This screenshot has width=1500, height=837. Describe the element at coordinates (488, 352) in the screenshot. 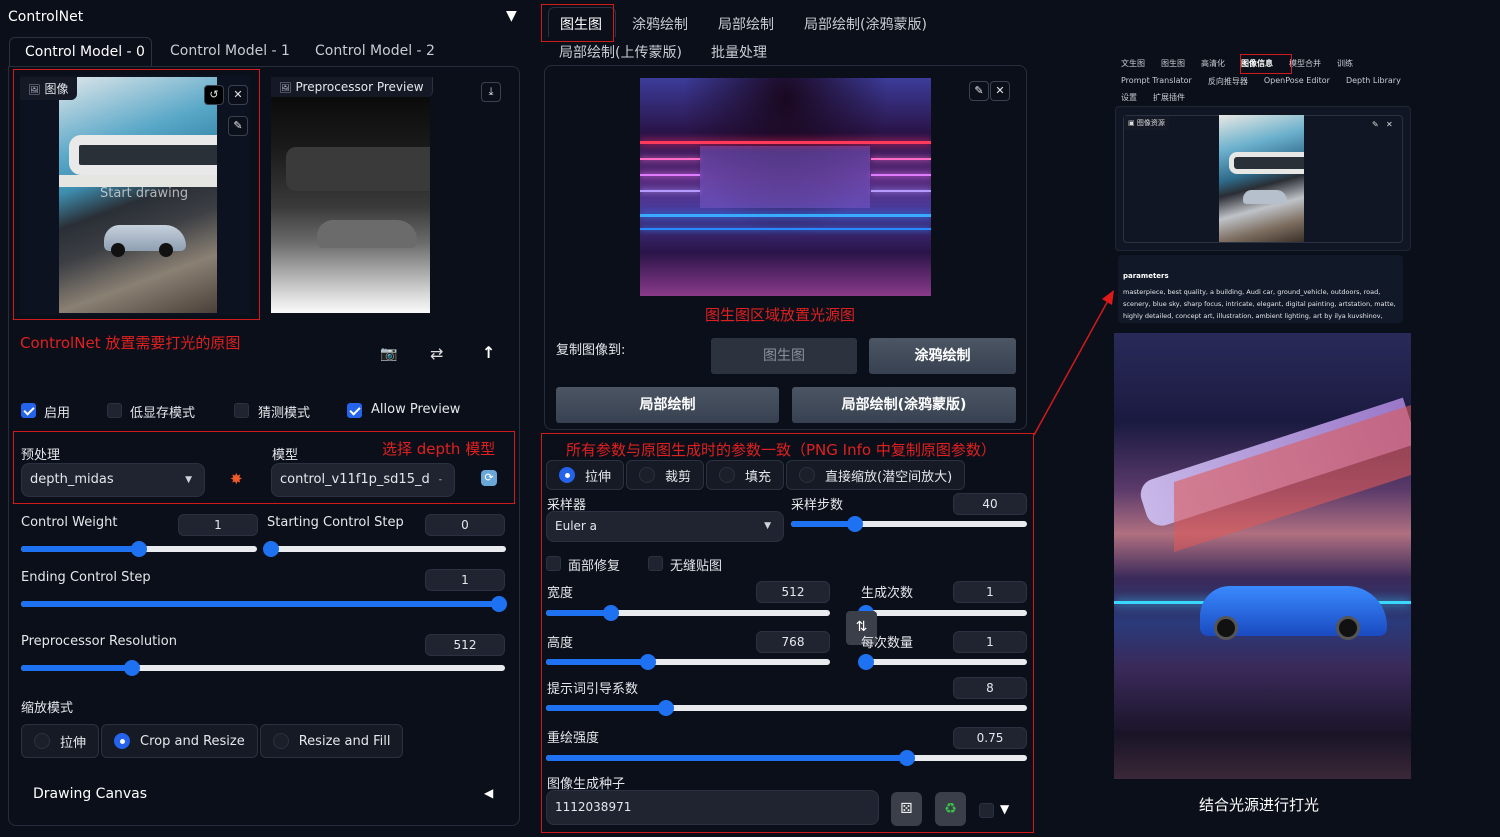

I see `send-up-icon: ↑` at that location.